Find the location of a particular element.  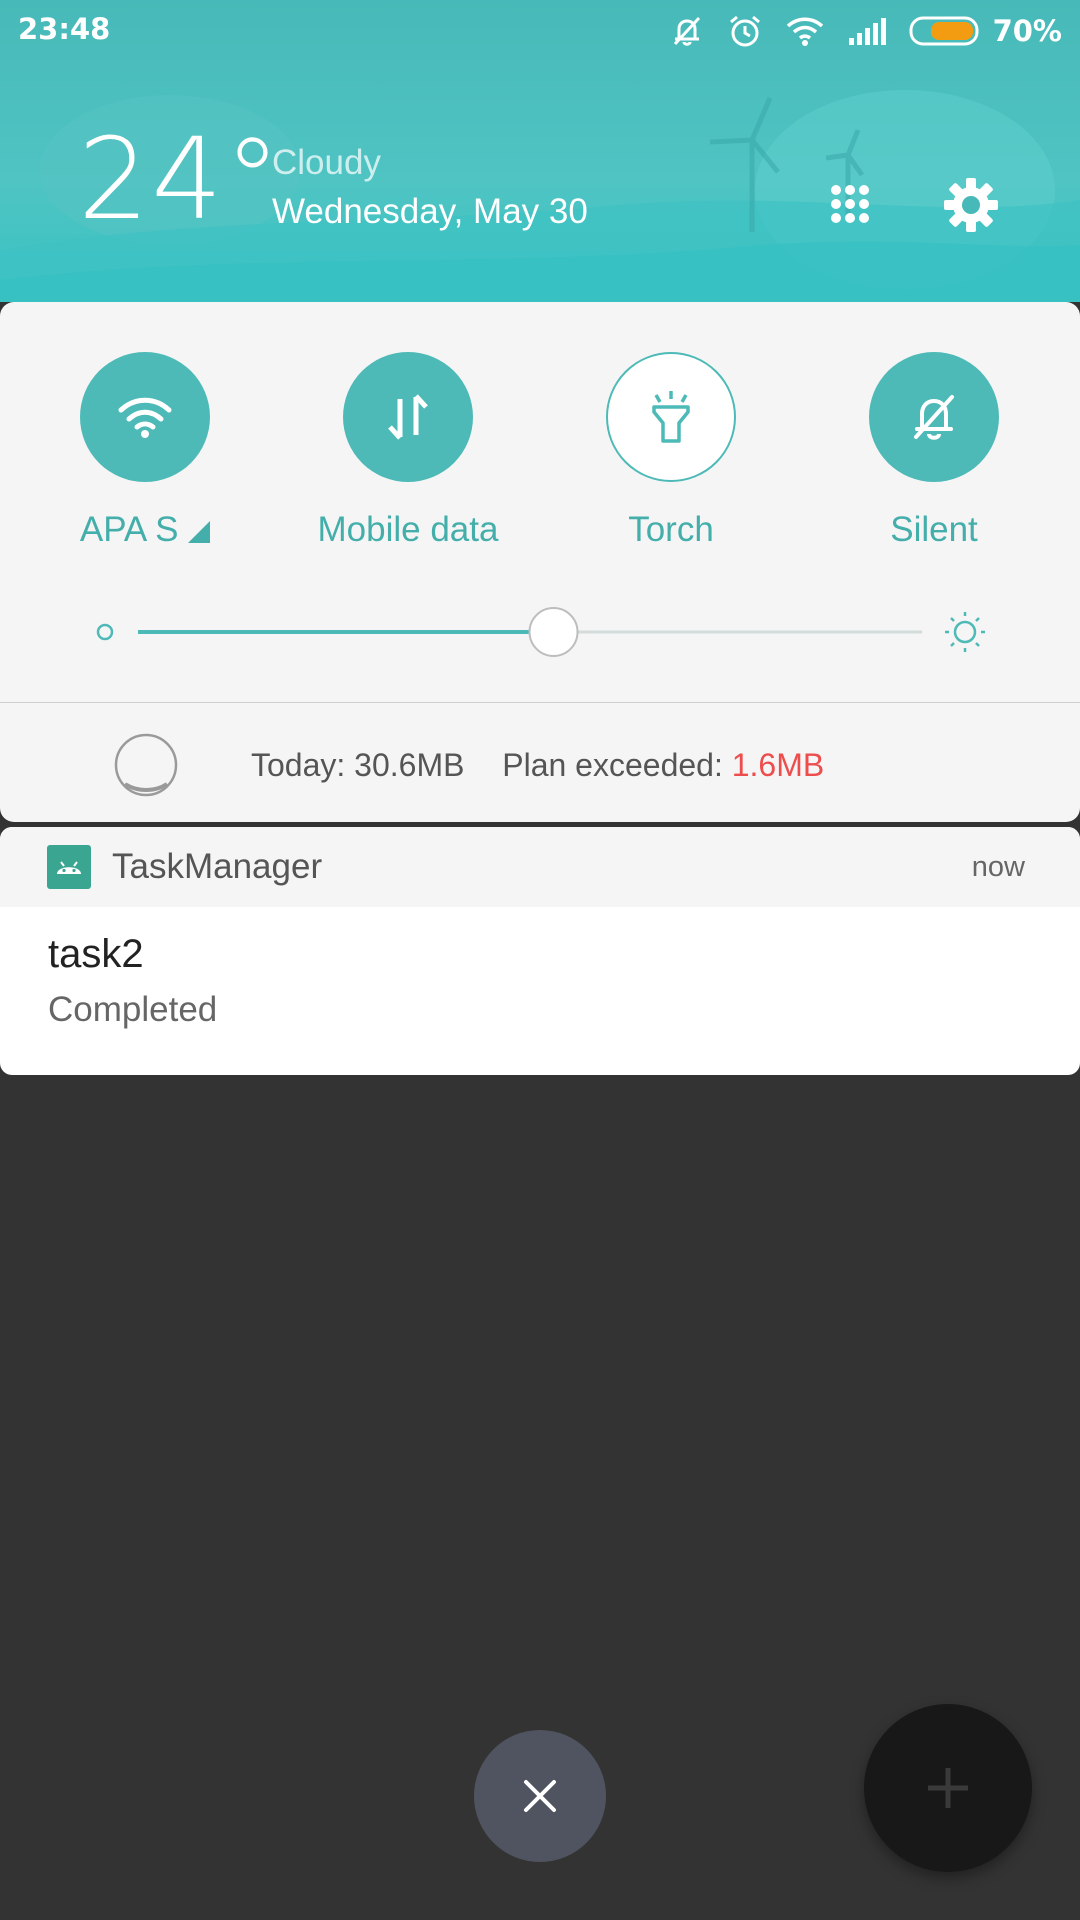

add-task-button is located at coordinates (948, 1788).